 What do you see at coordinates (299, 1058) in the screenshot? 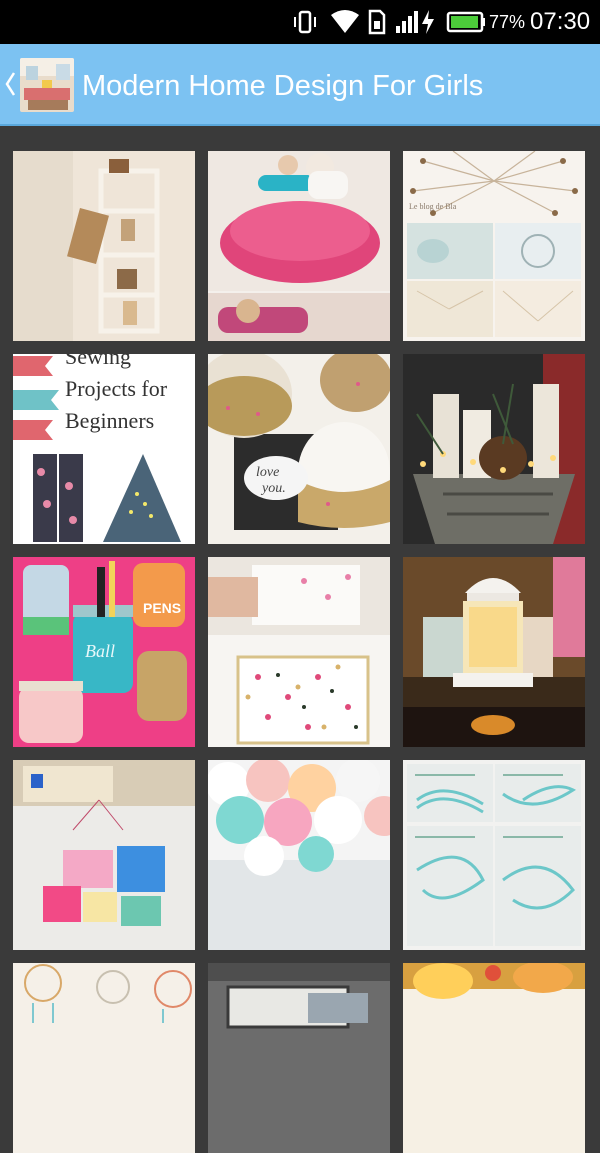
I see `gallery-item-photo-frame` at bounding box center [299, 1058].